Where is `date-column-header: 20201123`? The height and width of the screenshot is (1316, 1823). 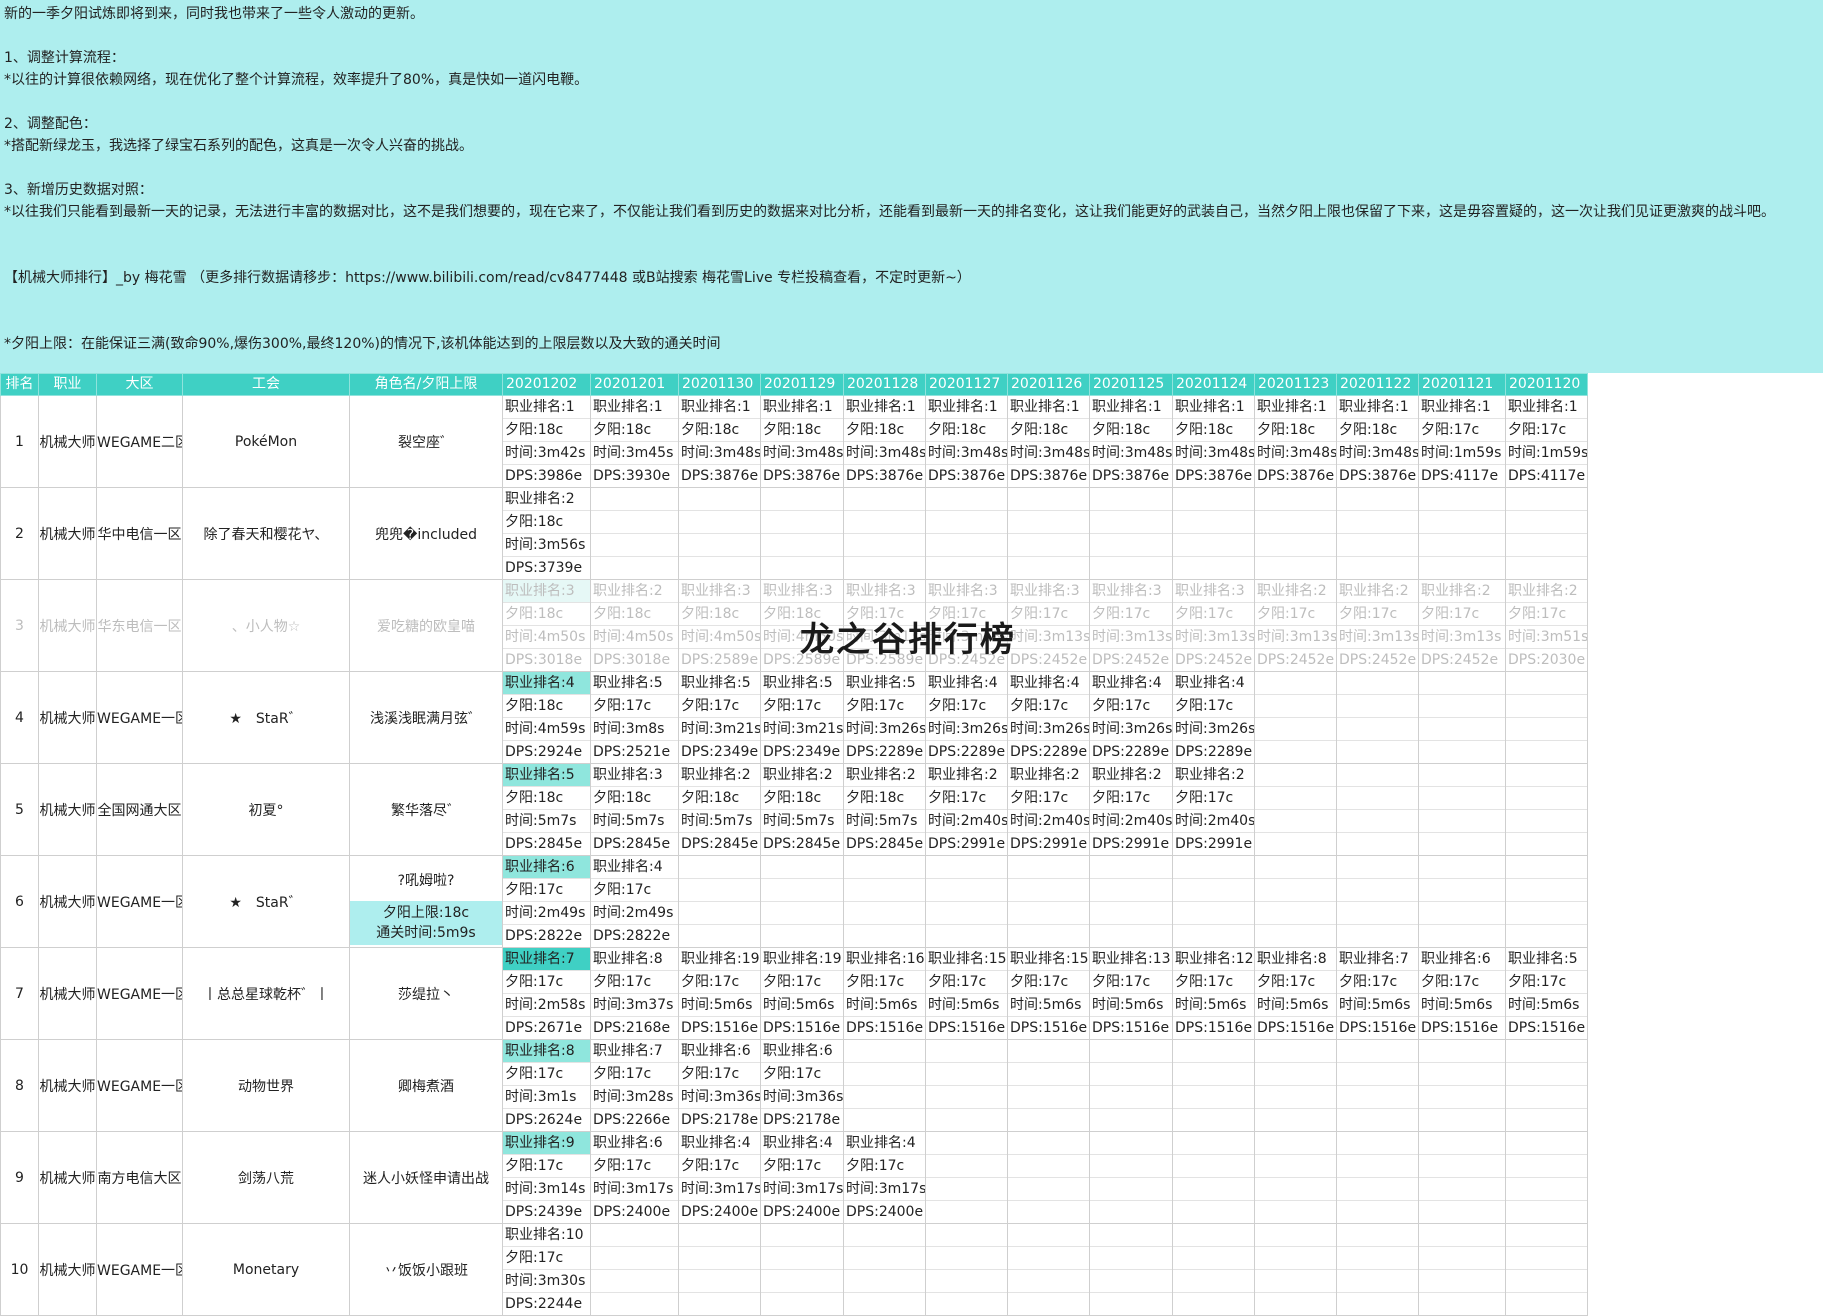
date-column-header: 20201123 is located at coordinates (1295, 384).